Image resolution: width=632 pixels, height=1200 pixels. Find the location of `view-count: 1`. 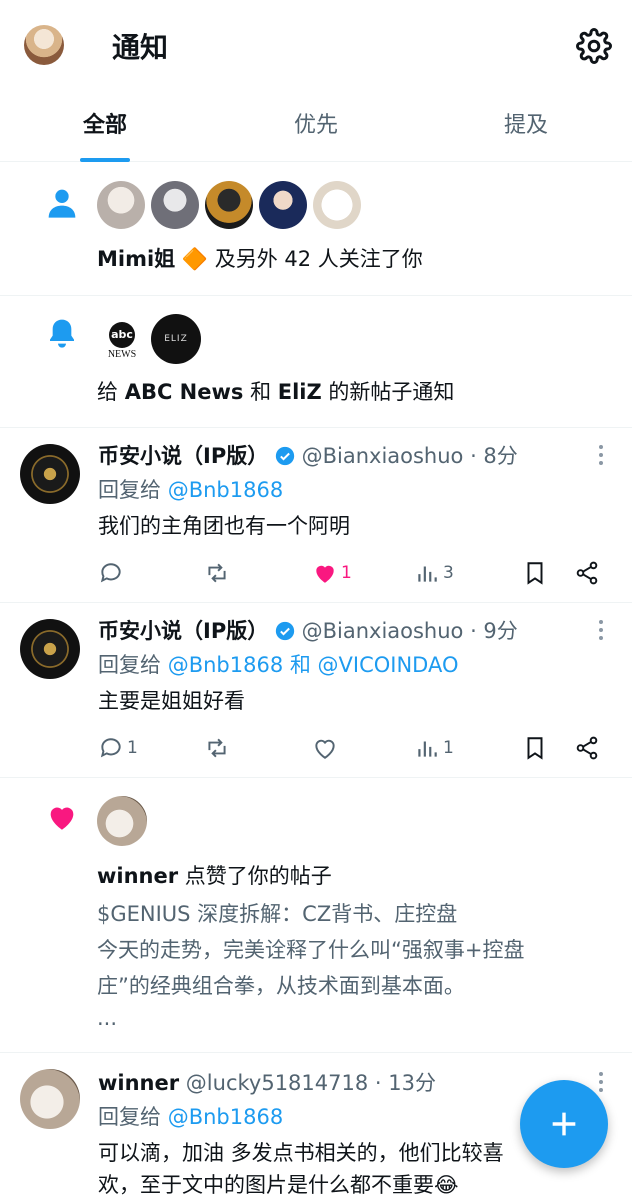

view-count: 1 is located at coordinates (448, 748).